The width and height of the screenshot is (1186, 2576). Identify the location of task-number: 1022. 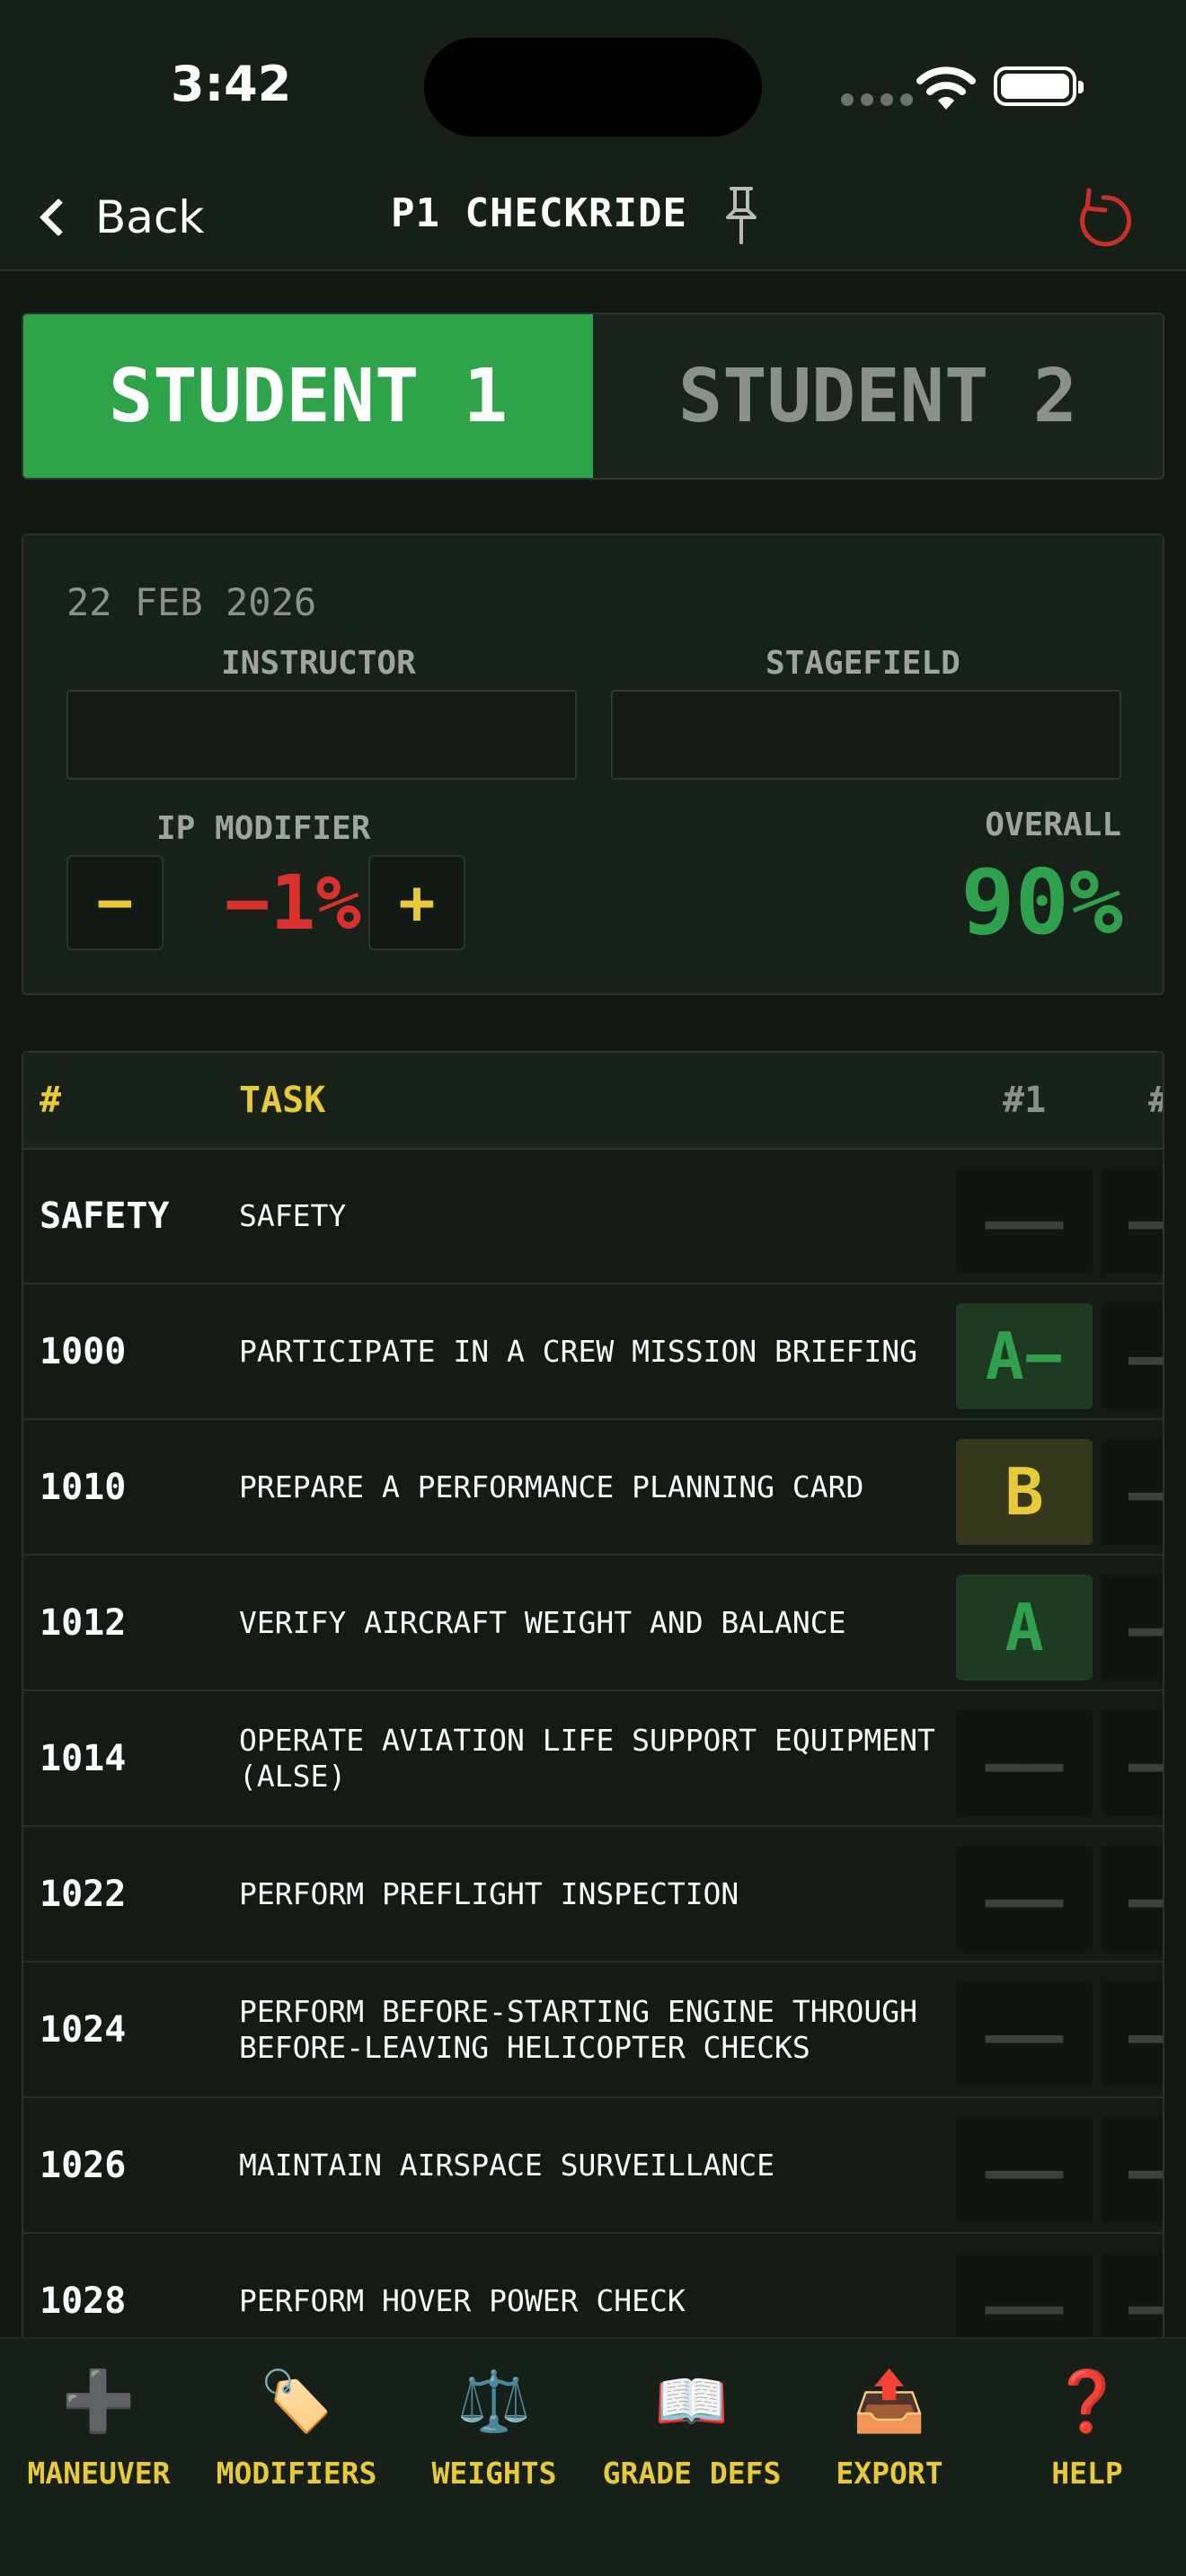
(83, 1894).